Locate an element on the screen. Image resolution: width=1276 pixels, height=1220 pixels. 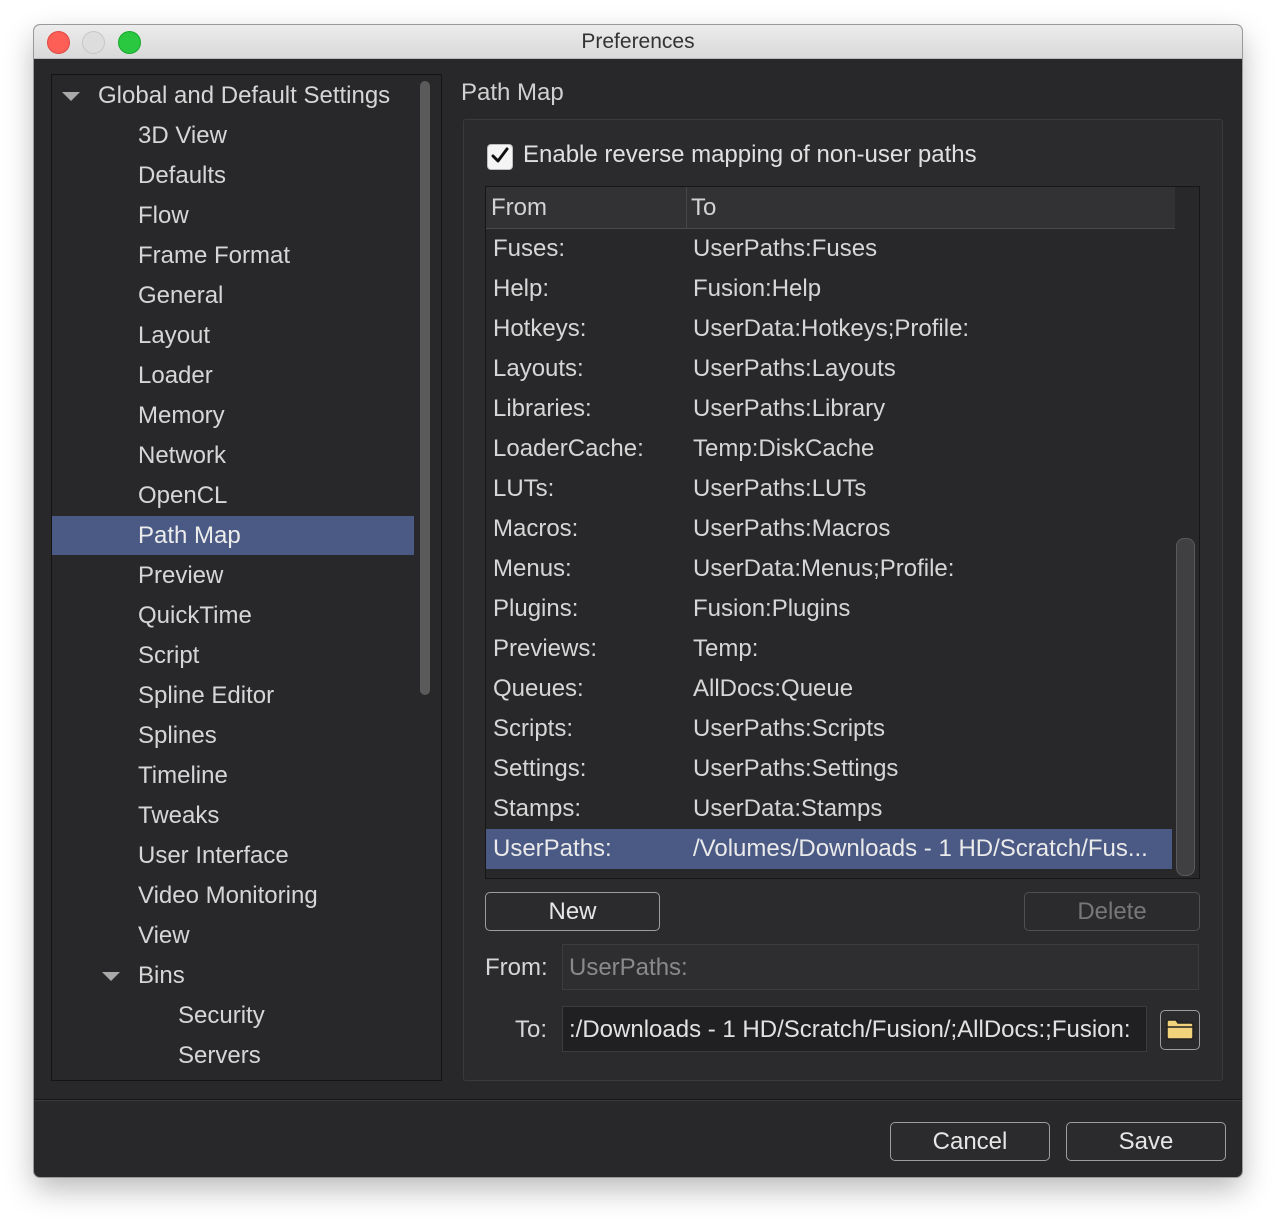
cell-from: Hotkeys: is located at coordinates (540, 328).